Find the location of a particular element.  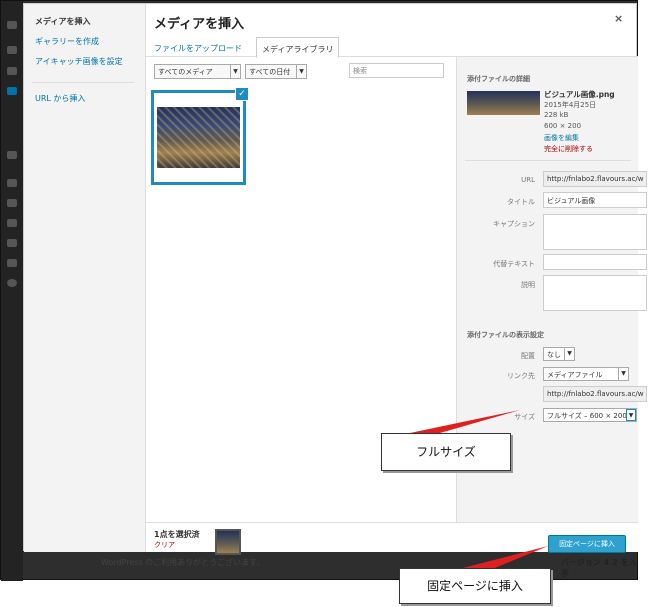

callout-arrows is located at coordinates (479, 490).